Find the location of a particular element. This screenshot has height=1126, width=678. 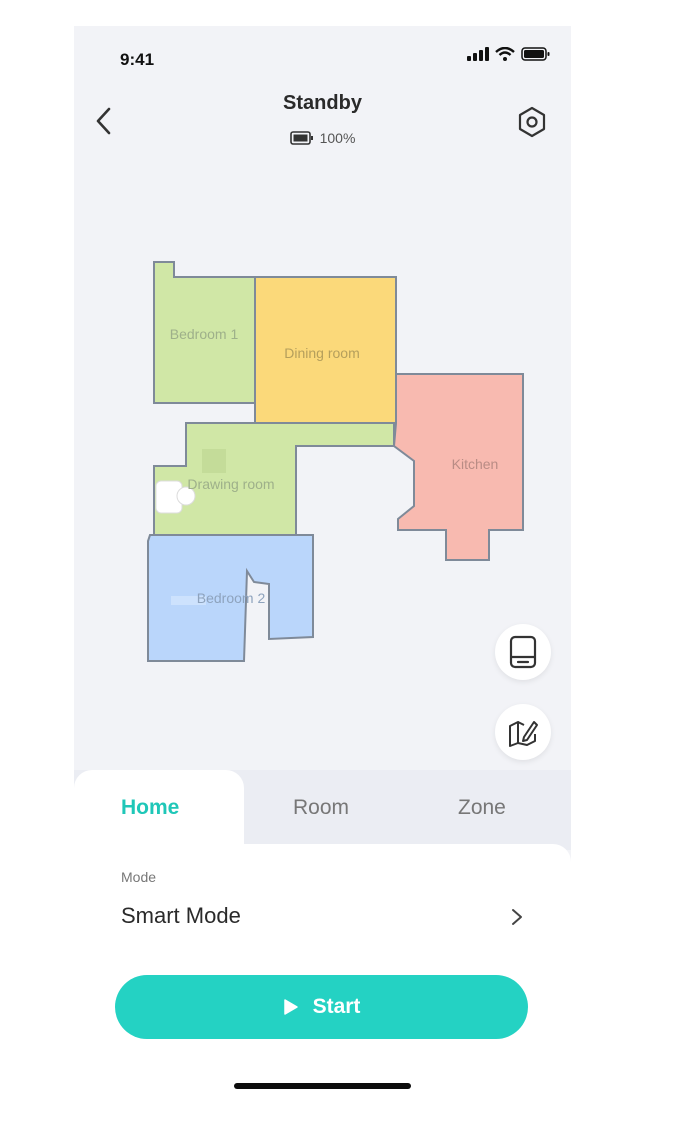

mode-label: Mode is located at coordinates (139, 877).